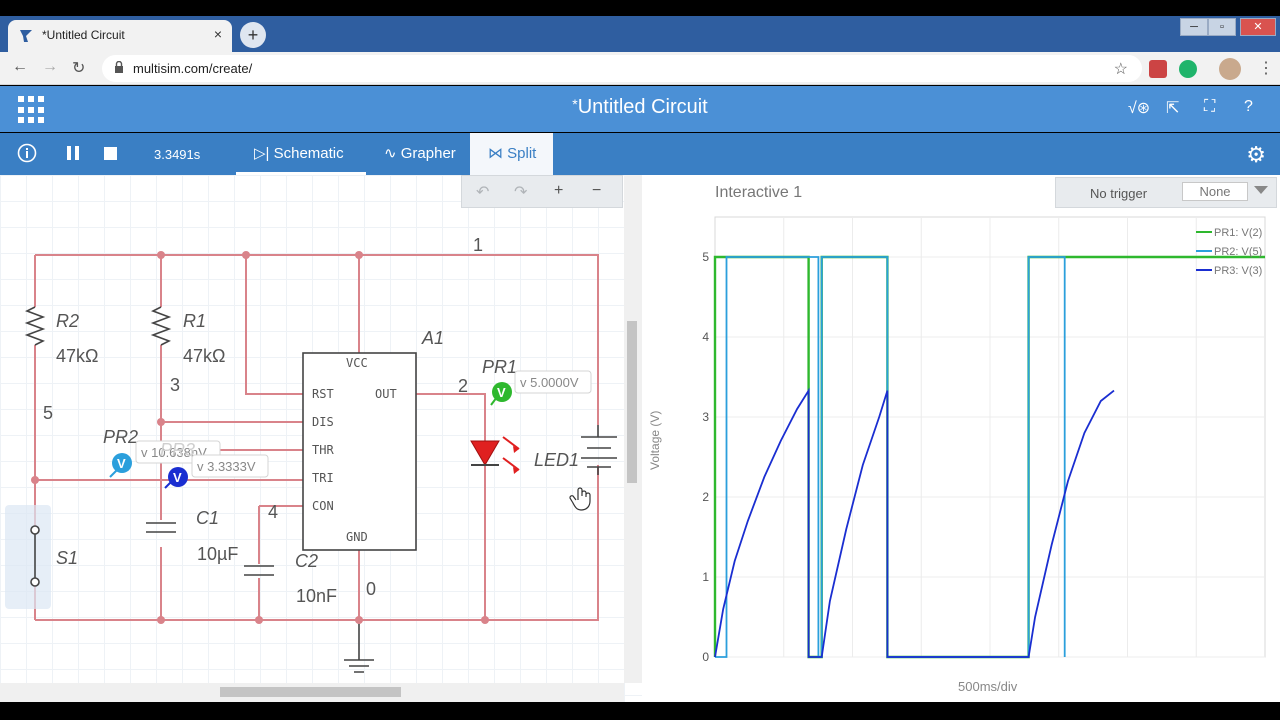 Image resolution: width=1280 pixels, height=720 pixels. Describe the element at coordinates (520, 192) in the screenshot. I see `redo-icon: ↷` at that location.